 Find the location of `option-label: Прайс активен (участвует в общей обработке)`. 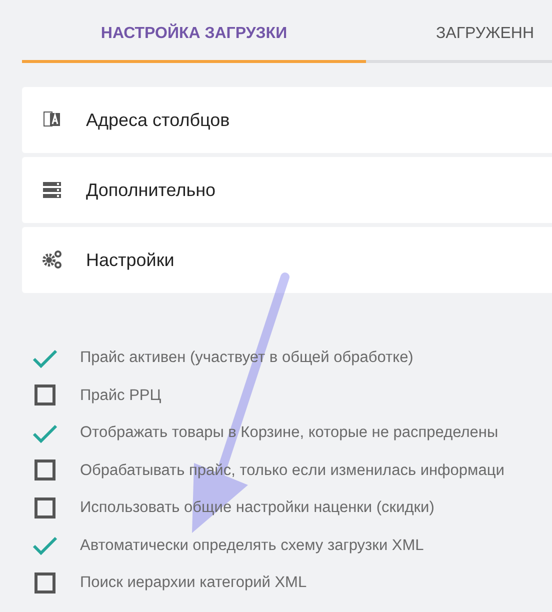

option-label: Прайс активен (участвует в общей обработке) is located at coordinates (247, 358).